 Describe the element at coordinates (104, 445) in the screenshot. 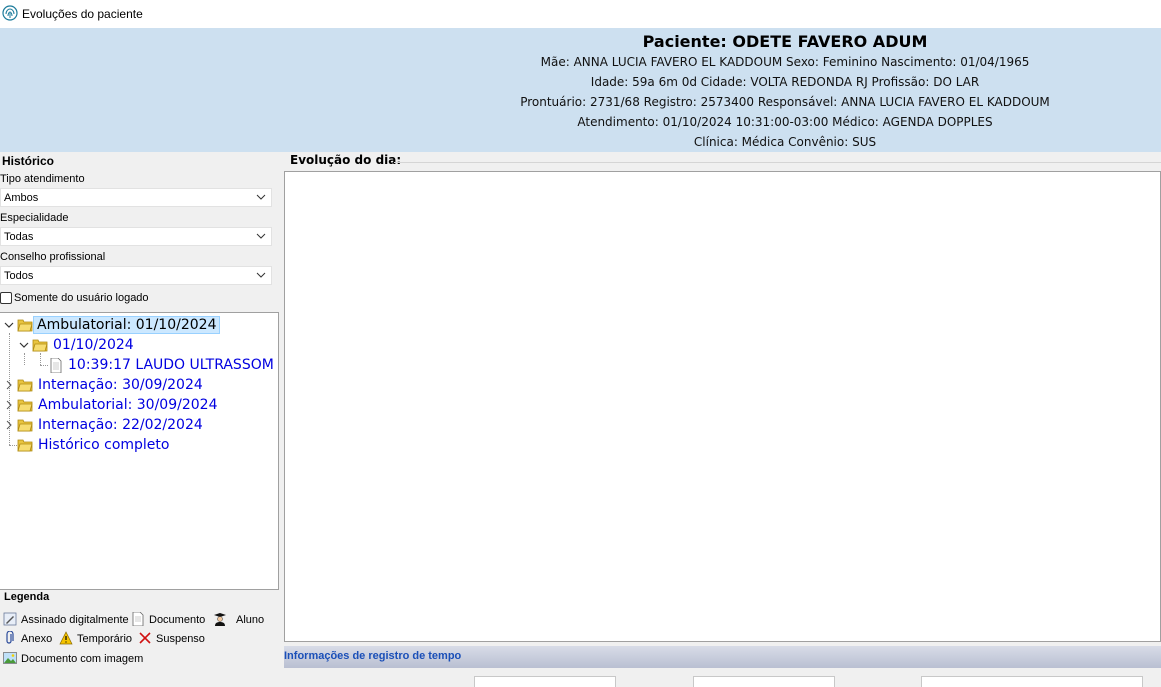

I see `tree-node-label: Histórico completo` at that location.